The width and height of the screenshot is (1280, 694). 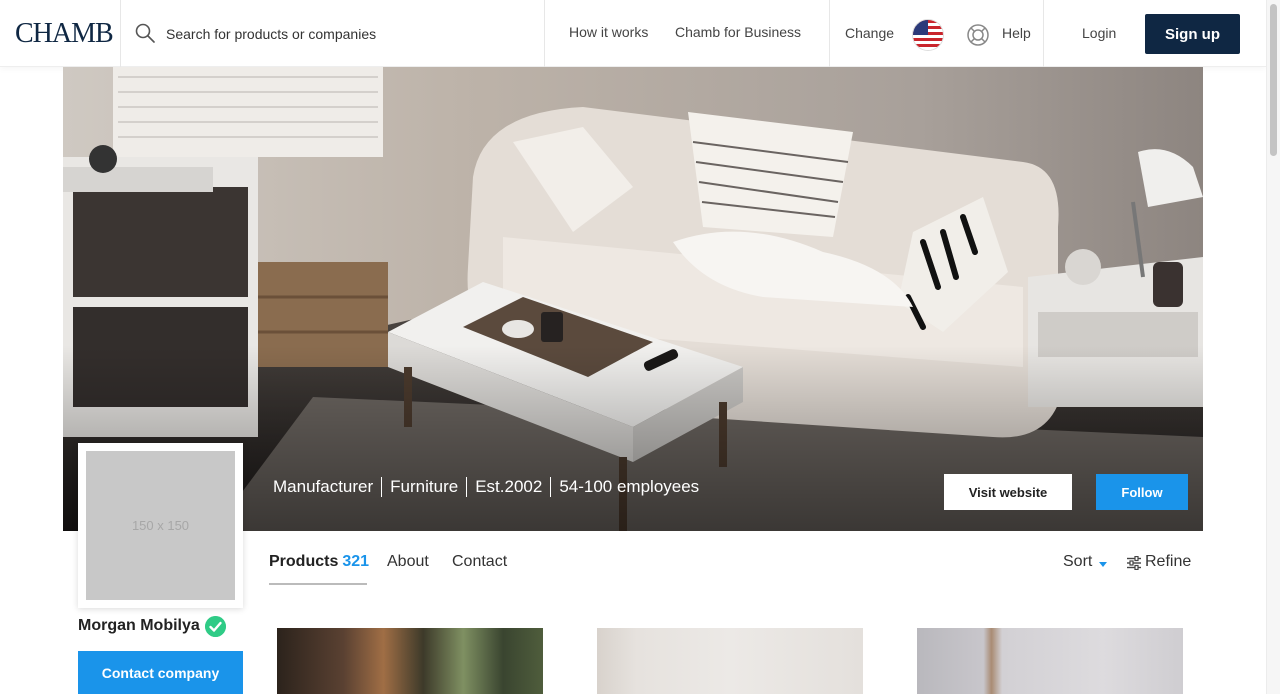 I want to click on meta-established: Est.2002, so click(x=508, y=487).